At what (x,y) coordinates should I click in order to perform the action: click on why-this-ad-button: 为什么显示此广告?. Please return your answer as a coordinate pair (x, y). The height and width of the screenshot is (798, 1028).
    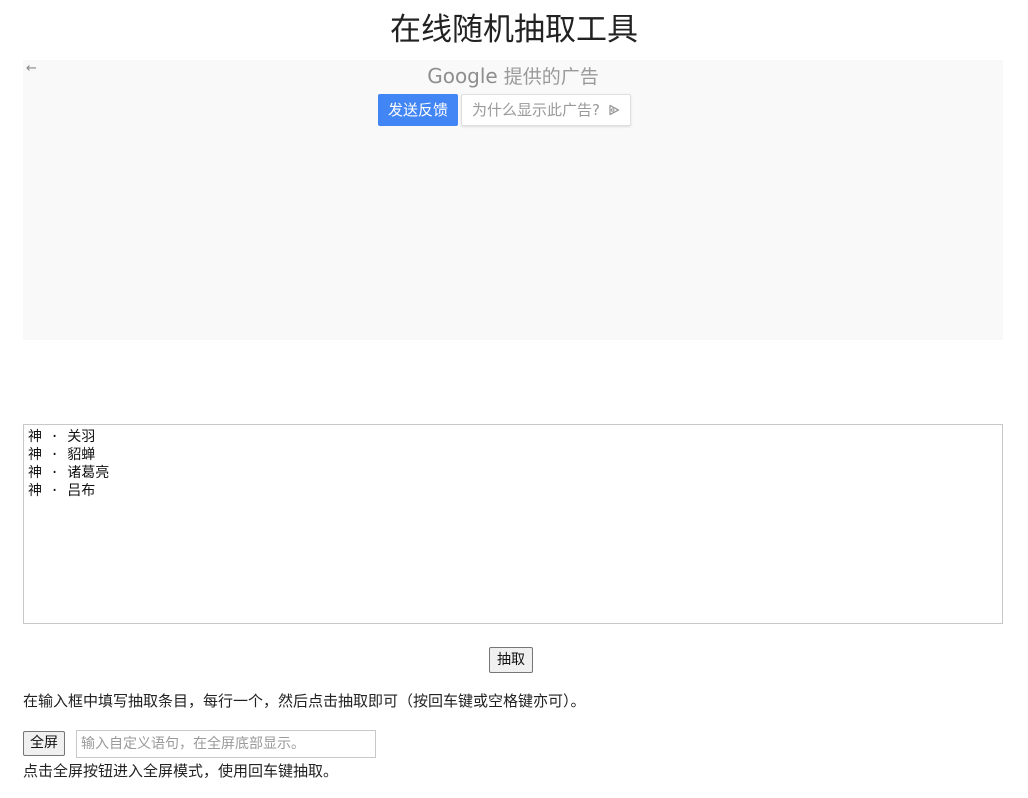
    Looking at the image, I should click on (546, 110).